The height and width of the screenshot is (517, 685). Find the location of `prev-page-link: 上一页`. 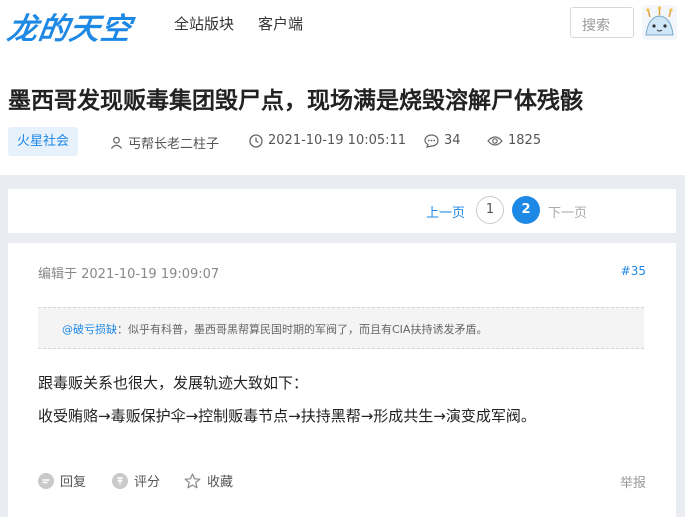

prev-page-link: 上一页 is located at coordinates (445, 211).